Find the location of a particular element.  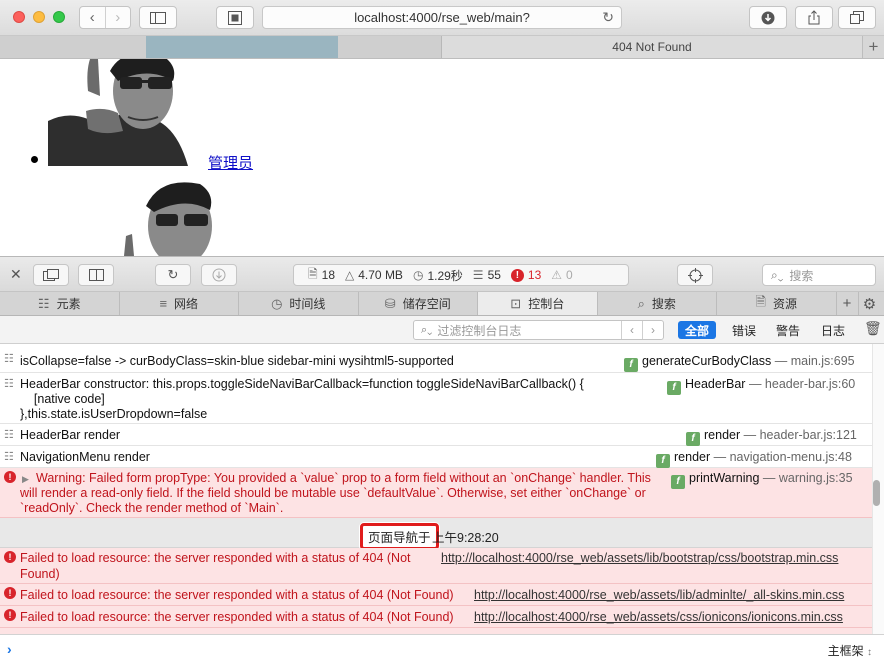

reload-page-button: ↻ is located at coordinates (173, 275).